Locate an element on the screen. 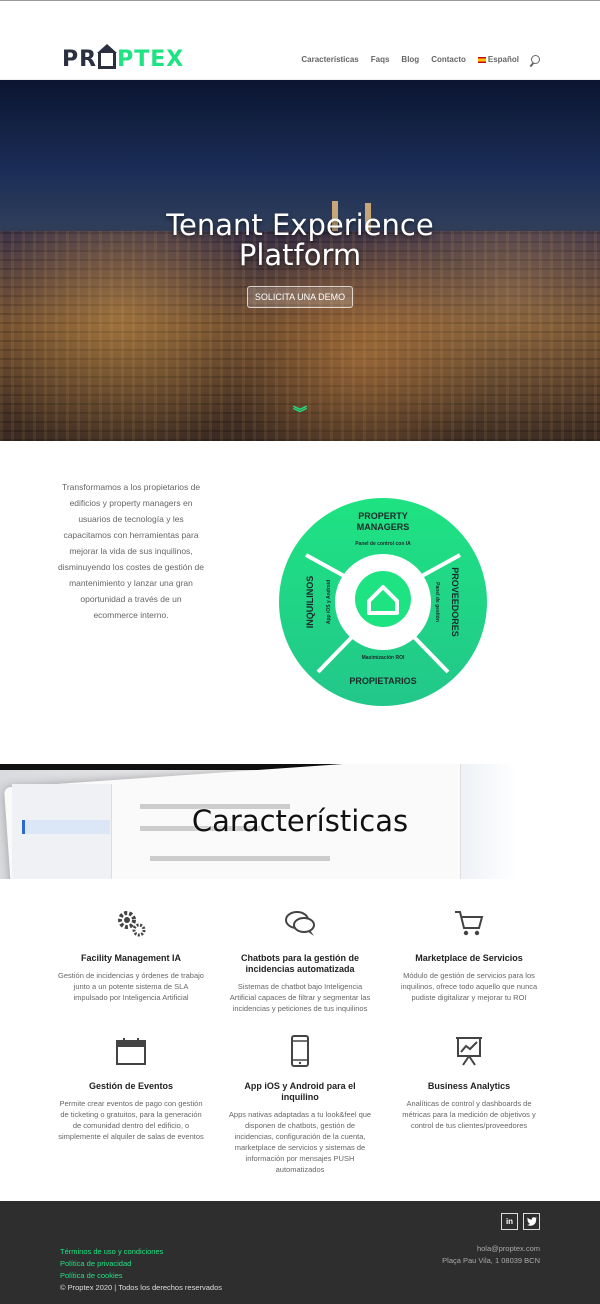 The width and height of the screenshot is (600, 1304). wheel-bottom-sub: Maximización ROI is located at coordinates (383, 658).